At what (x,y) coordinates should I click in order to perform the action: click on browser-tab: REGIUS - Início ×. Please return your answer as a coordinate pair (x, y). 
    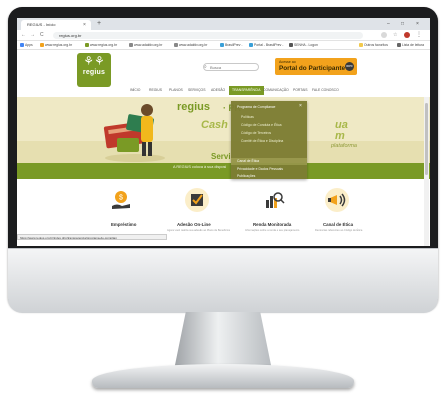
    Looking at the image, I should click on (56, 25).